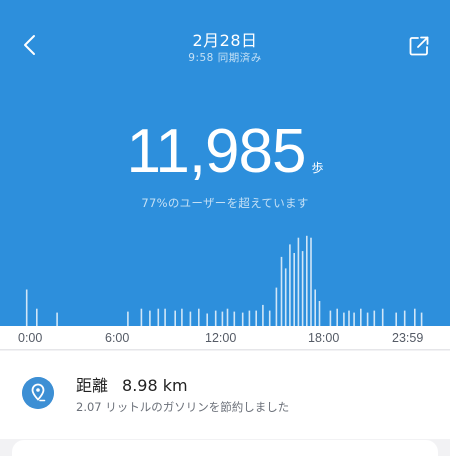  What do you see at coordinates (317, 168) in the screenshot?
I see `step-unit: 歩` at bounding box center [317, 168].